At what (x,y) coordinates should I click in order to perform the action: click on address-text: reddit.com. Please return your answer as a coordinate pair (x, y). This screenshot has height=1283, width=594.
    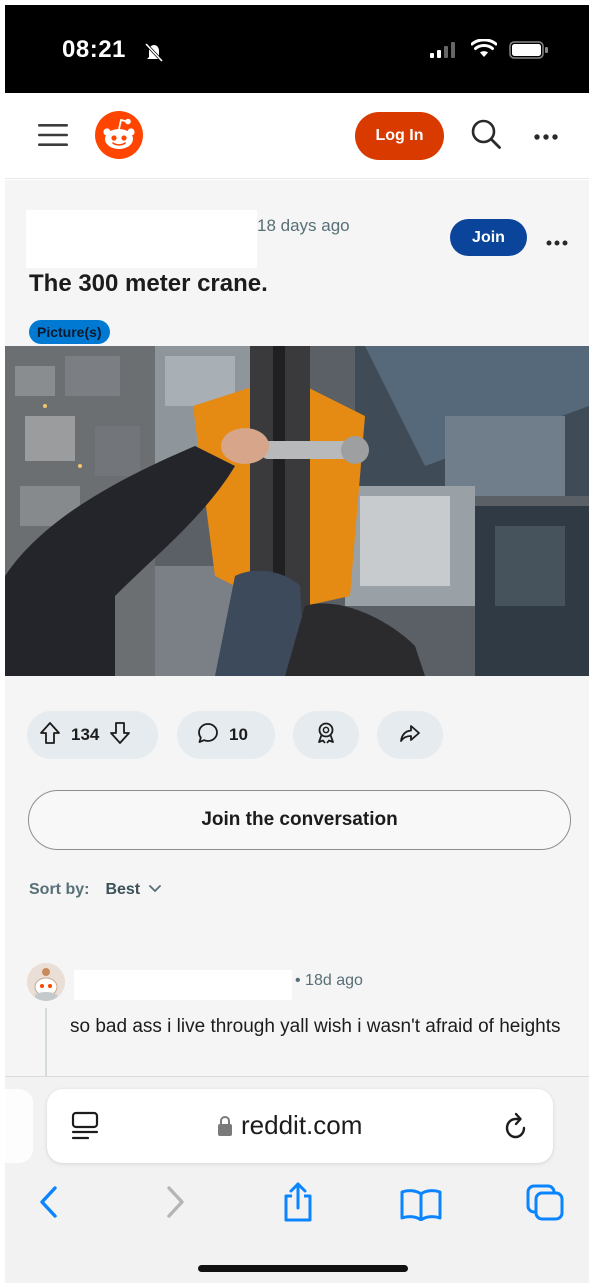
    Looking at the image, I should click on (301, 1125).